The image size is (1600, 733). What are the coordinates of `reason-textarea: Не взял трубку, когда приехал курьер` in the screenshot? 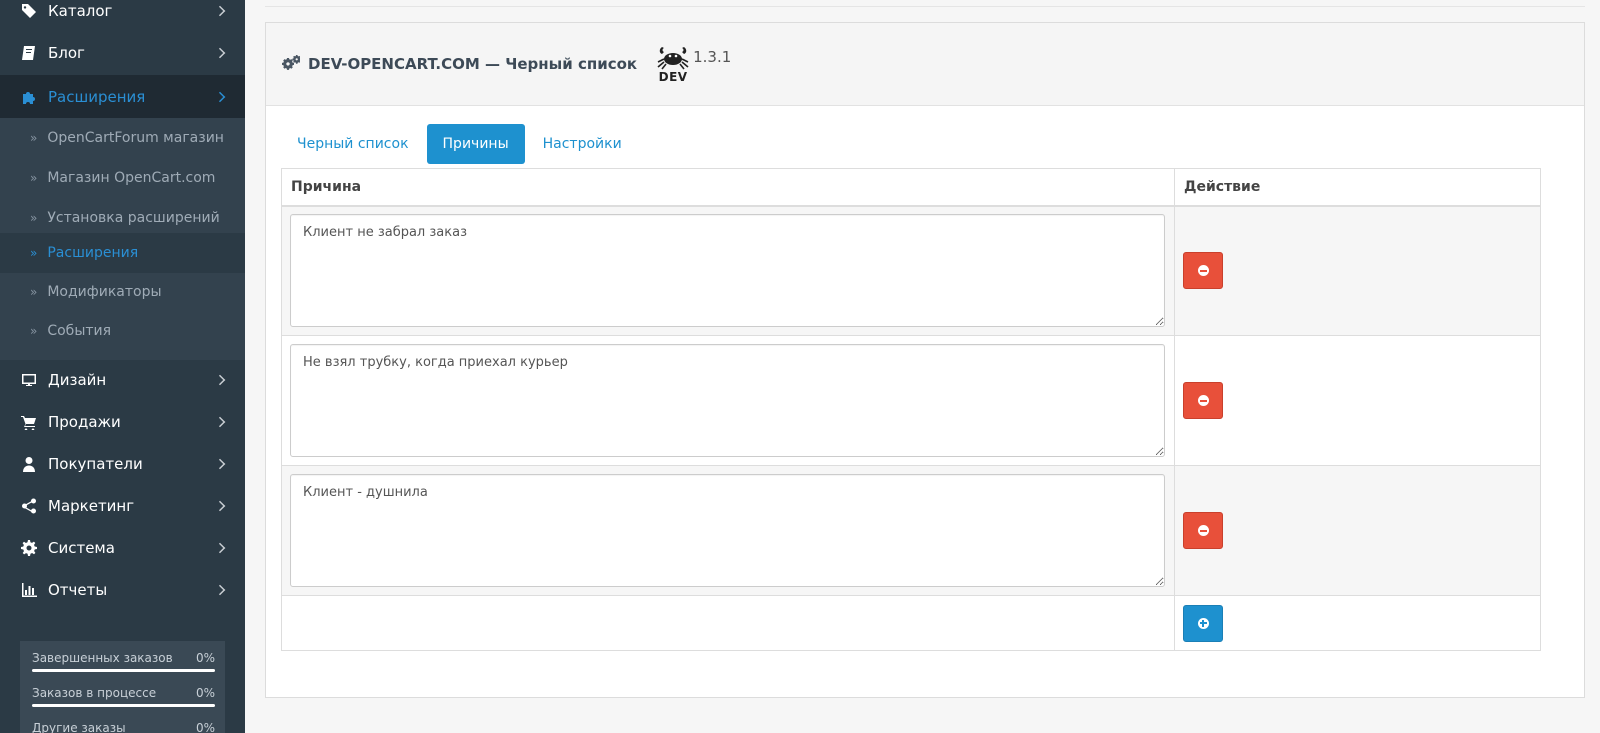 It's located at (727, 400).